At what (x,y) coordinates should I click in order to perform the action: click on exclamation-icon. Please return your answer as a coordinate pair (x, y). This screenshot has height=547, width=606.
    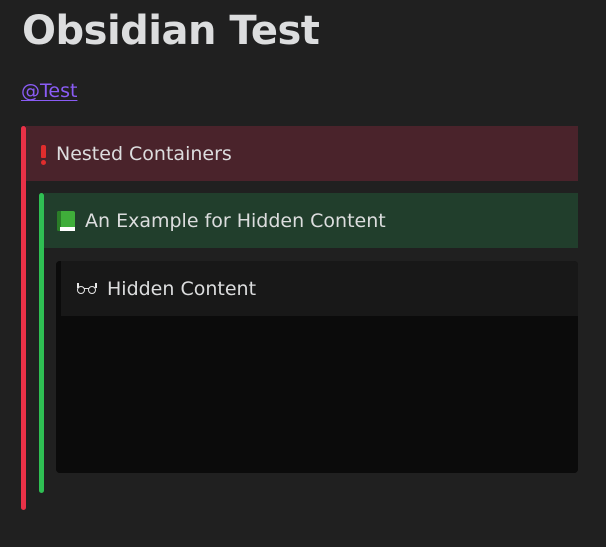
    Looking at the image, I should click on (43, 154).